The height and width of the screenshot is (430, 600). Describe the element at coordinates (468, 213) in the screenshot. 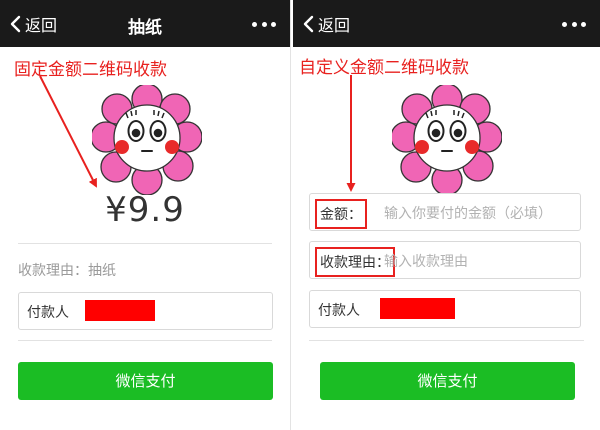

I see `amount-input: 输入你要付的金额（必填）` at that location.